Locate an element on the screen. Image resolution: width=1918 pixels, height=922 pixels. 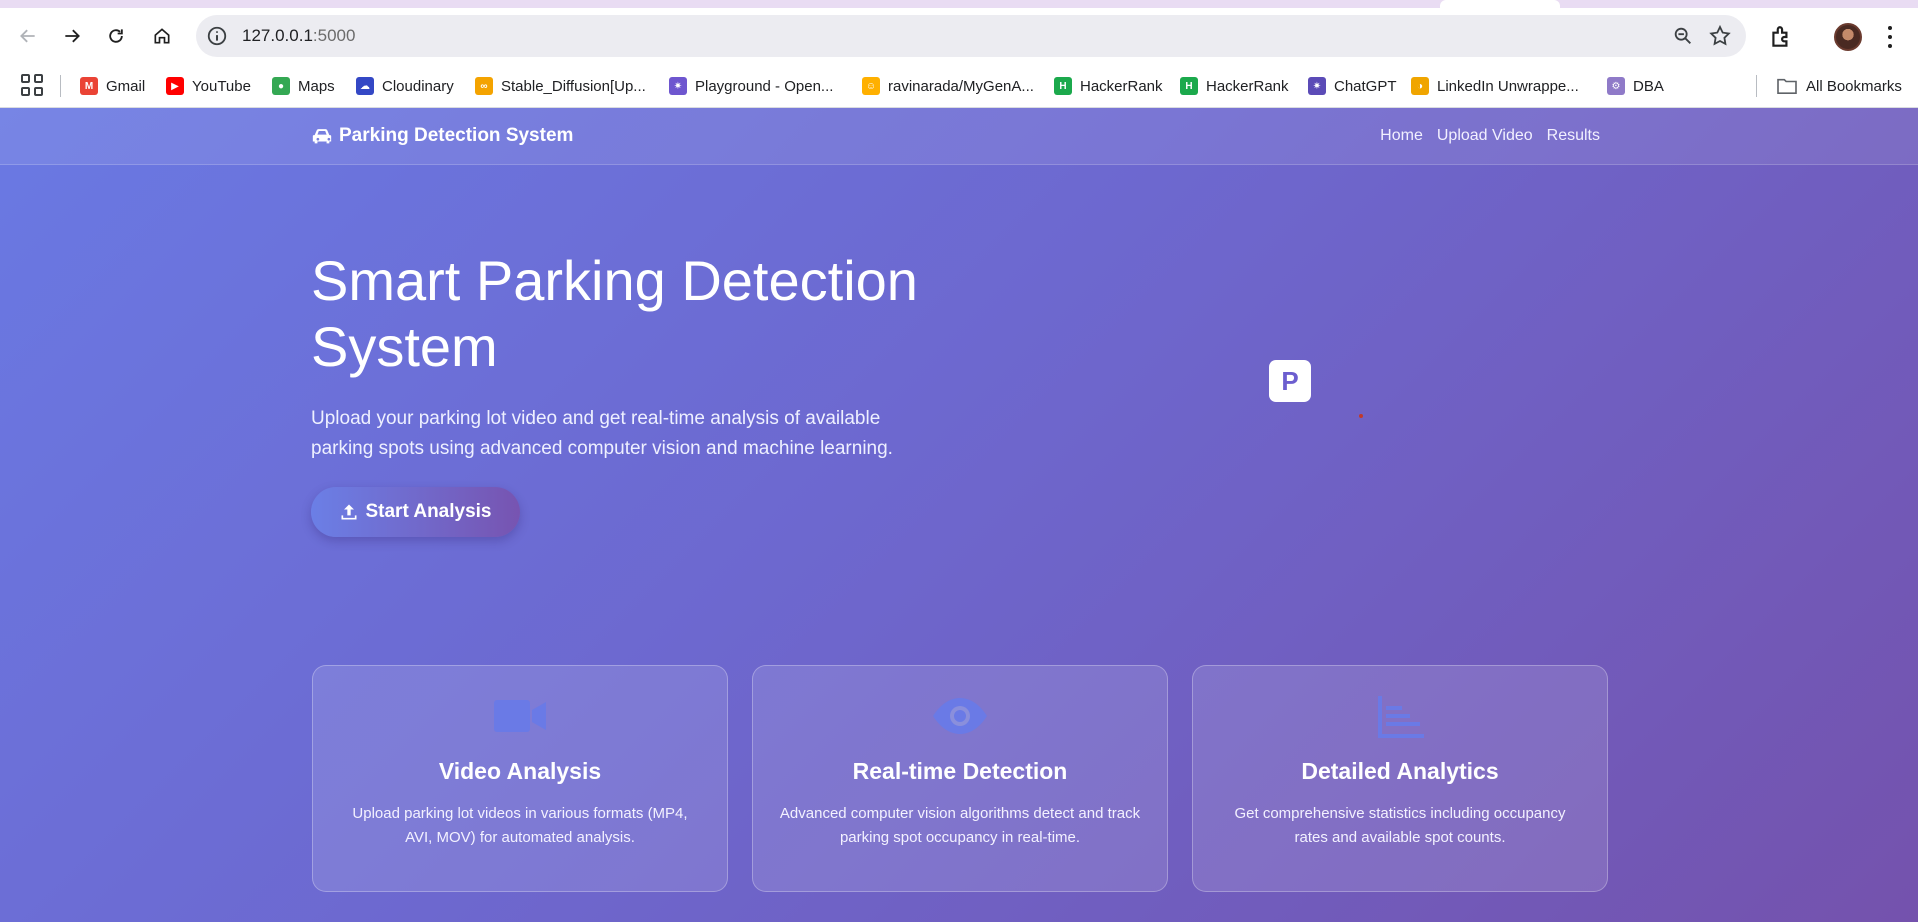
arrow-left-icon is located at coordinates (27, 36).